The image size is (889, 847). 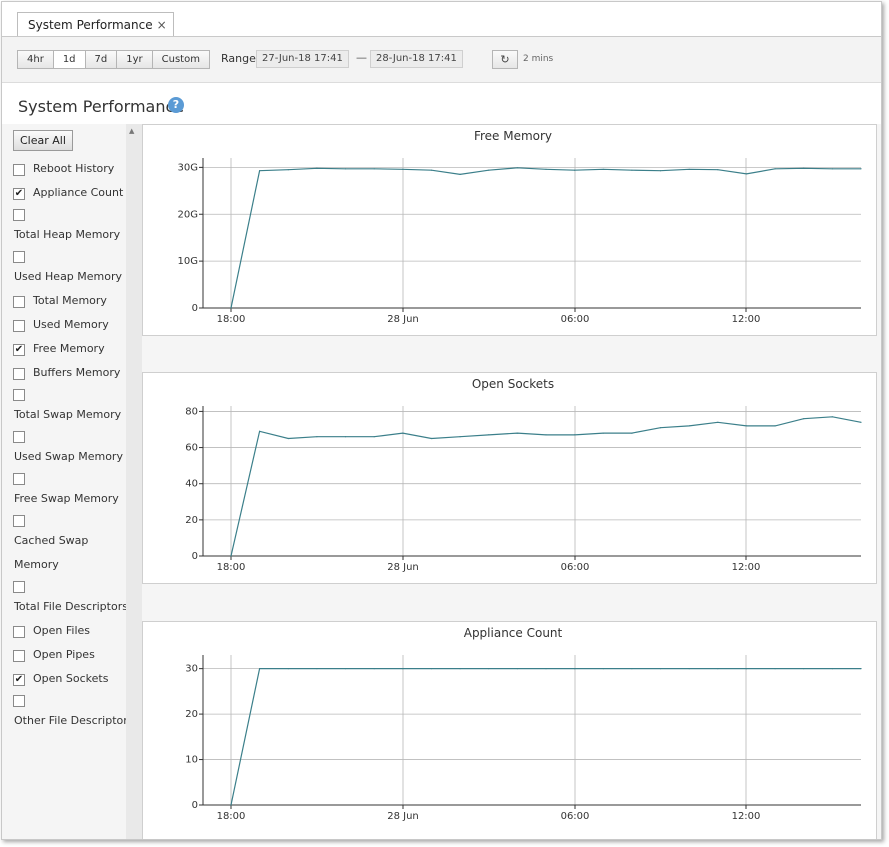 I want to click on clear-all-button: Clear All, so click(x=43, y=140).